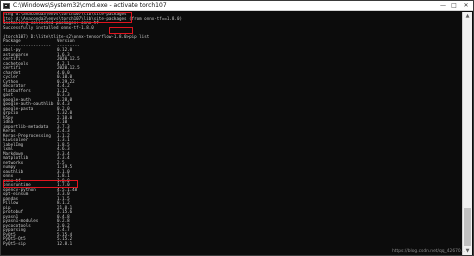  What do you see at coordinates (466, 5) in the screenshot?
I see `close-button: ✕` at bounding box center [466, 5].